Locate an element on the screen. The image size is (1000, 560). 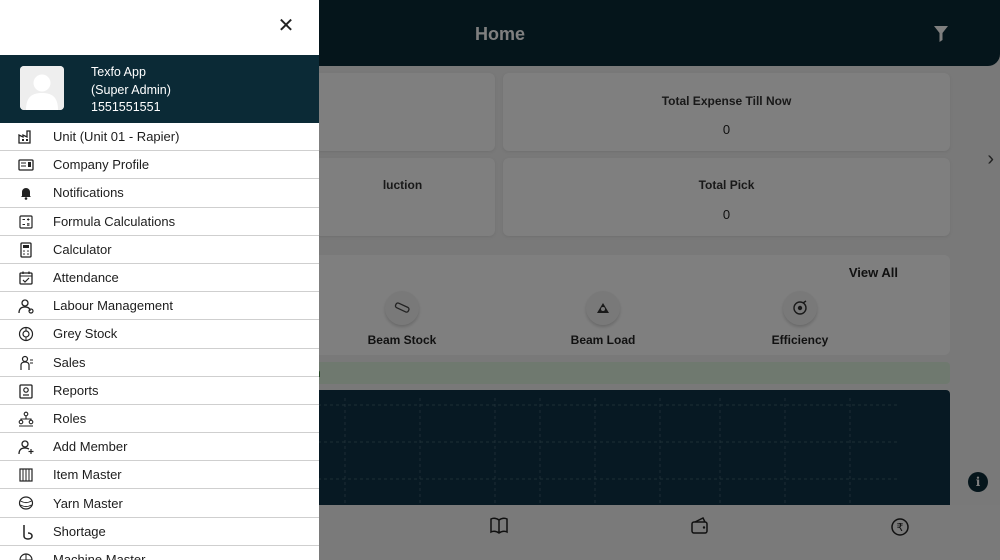
drawer-item-label: Unit (Unit 01 - Rapier) is located at coordinates (116, 137).